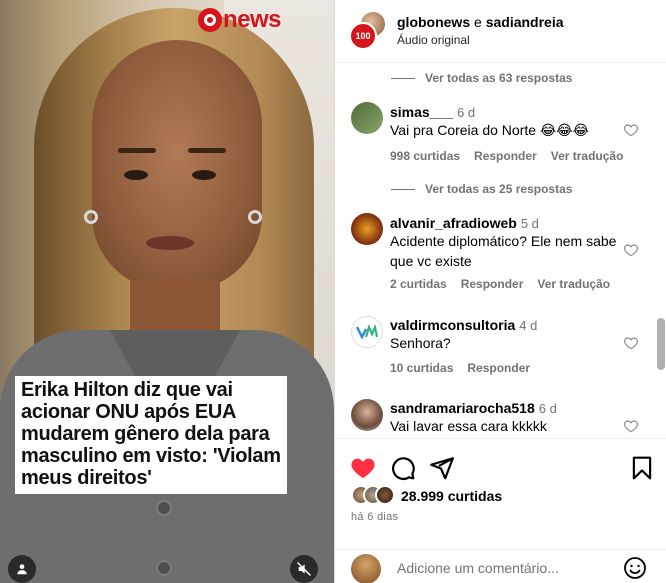  I want to click on comment-time: 4 d, so click(528, 325).